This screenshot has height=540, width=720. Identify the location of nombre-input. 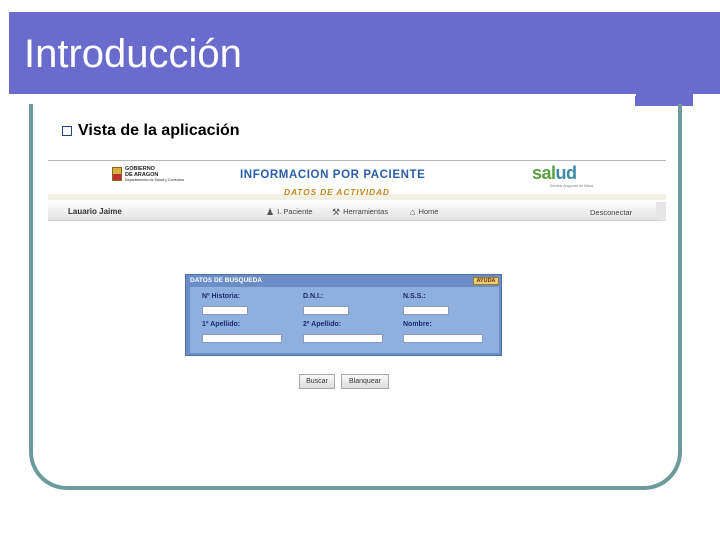
(443, 338).